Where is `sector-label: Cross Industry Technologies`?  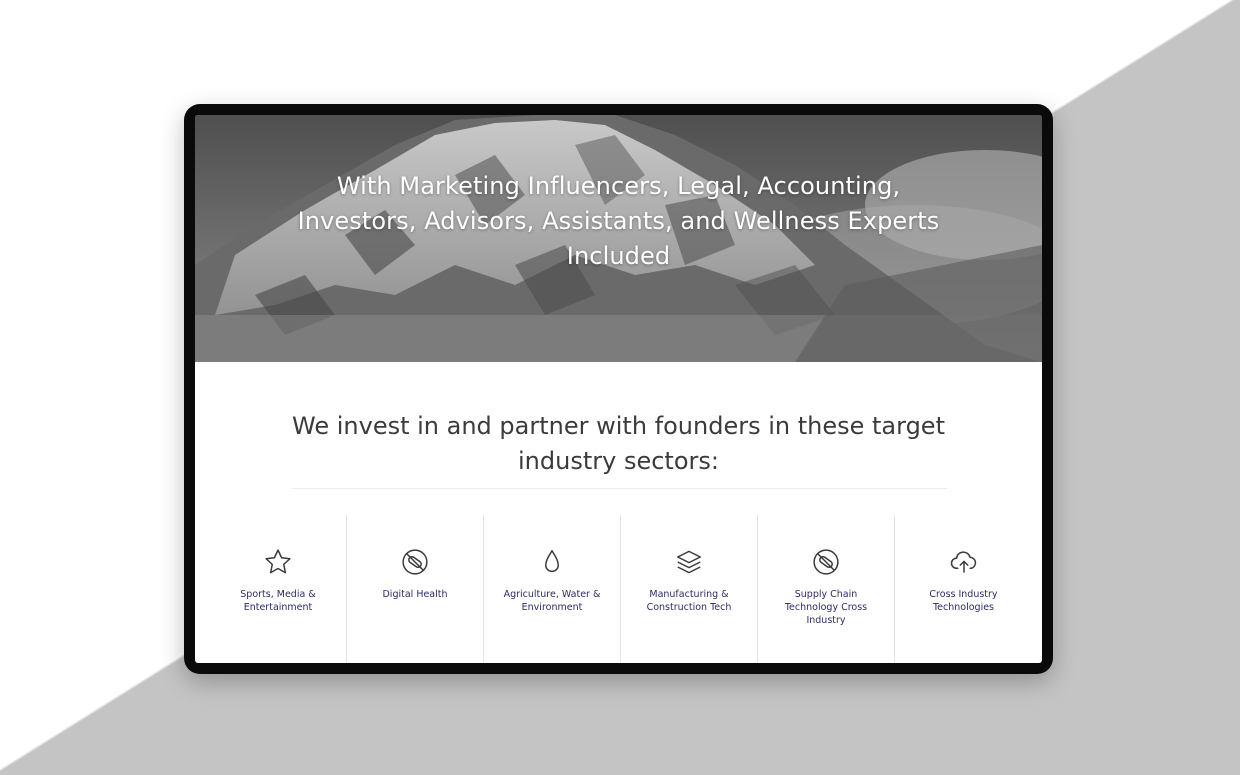 sector-label: Cross Industry Technologies is located at coordinates (963, 601).